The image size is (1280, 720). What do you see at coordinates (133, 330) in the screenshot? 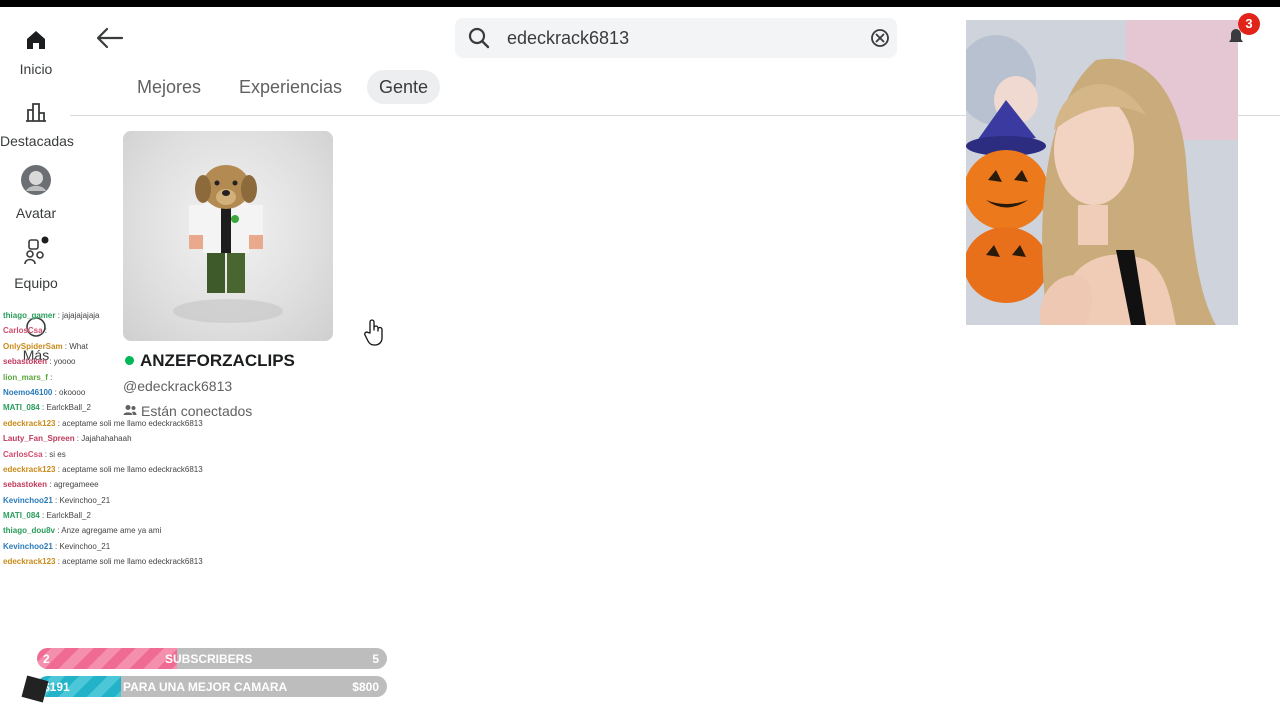
I see `chat-message: CarlosCsa :` at bounding box center [133, 330].